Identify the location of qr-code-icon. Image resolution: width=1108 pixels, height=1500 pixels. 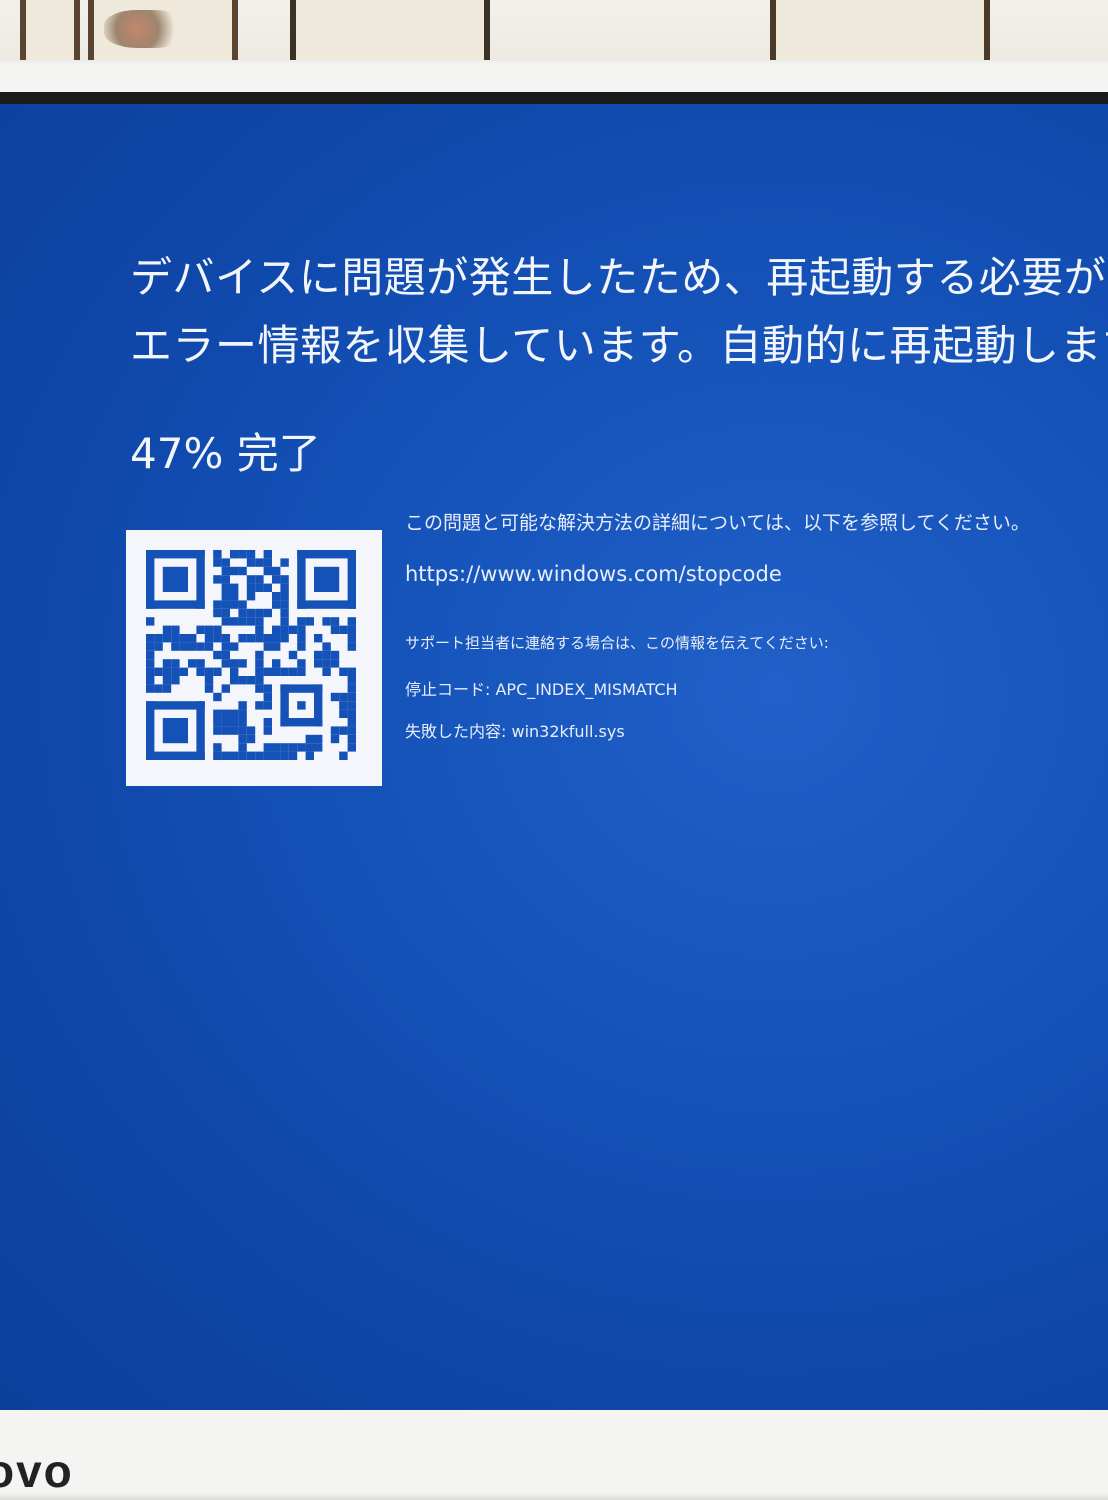
(254, 658).